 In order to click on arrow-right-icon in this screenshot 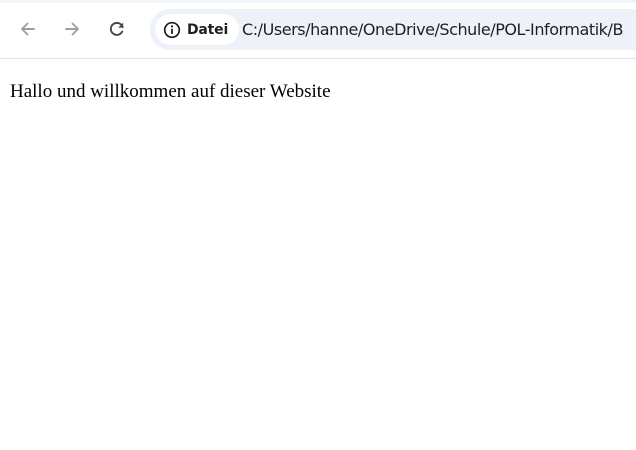, I will do `click(72, 29)`.